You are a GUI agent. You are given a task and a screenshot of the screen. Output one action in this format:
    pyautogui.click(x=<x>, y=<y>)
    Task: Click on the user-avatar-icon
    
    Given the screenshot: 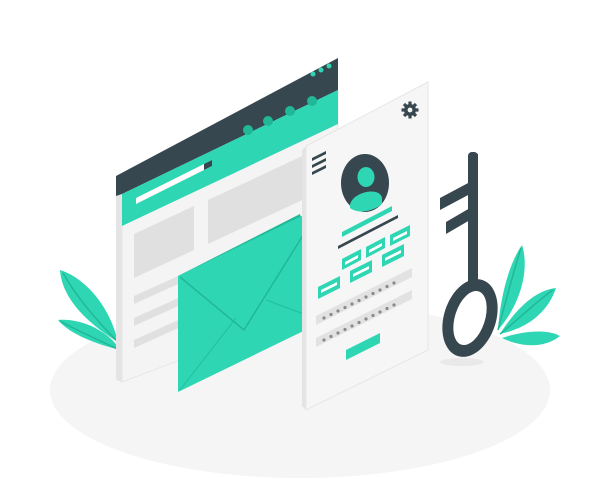 What is the action you would take?
    pyautogui.click(x=365, y=183)
    